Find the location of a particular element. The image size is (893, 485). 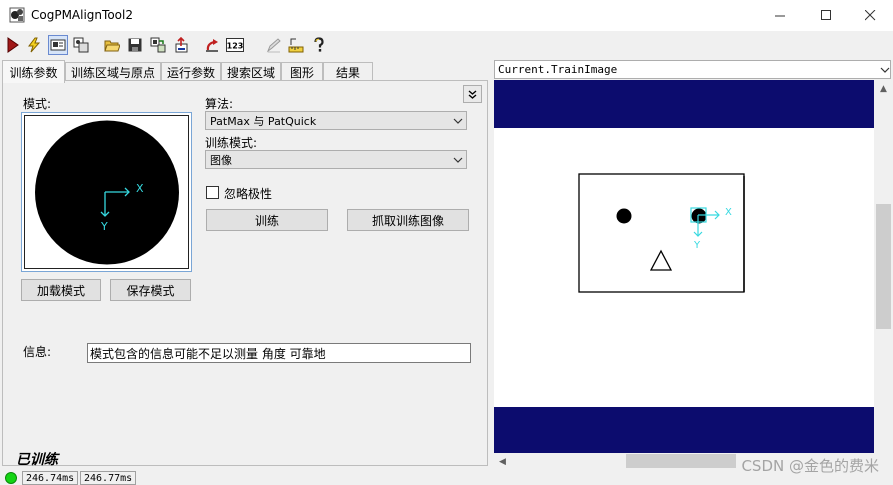

local-graphics-button is located at coordinates (81, 45).